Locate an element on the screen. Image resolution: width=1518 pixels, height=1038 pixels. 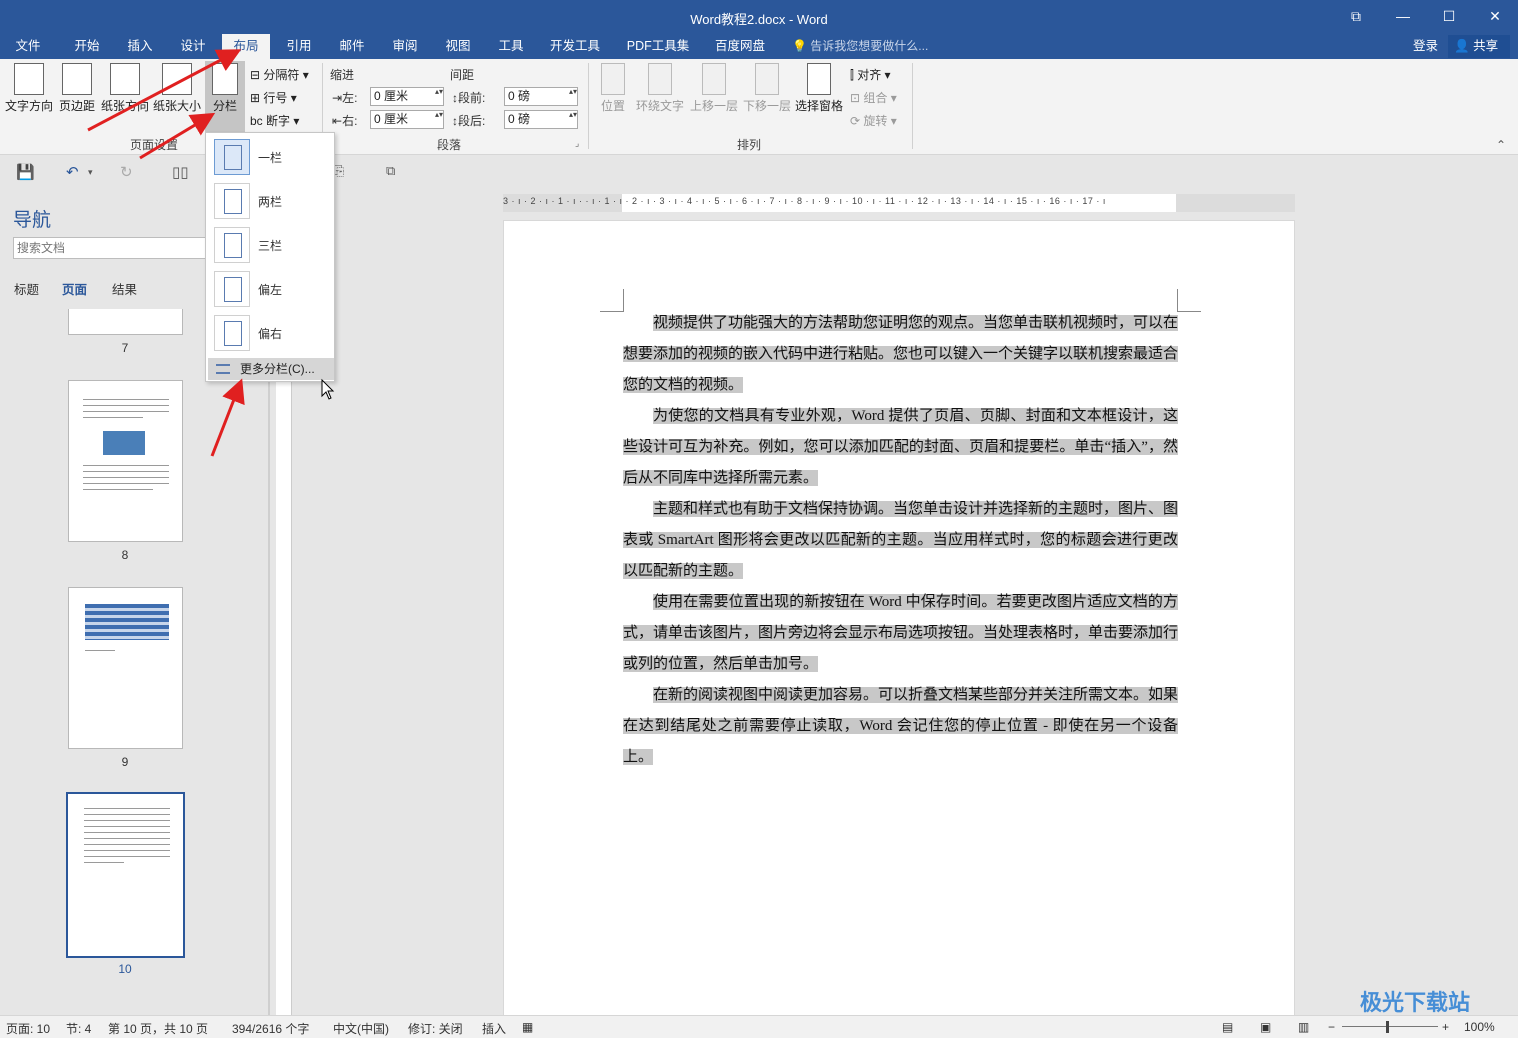
hyphenation-button: bc 断字 ▾ is located at coordinates (274, 120).